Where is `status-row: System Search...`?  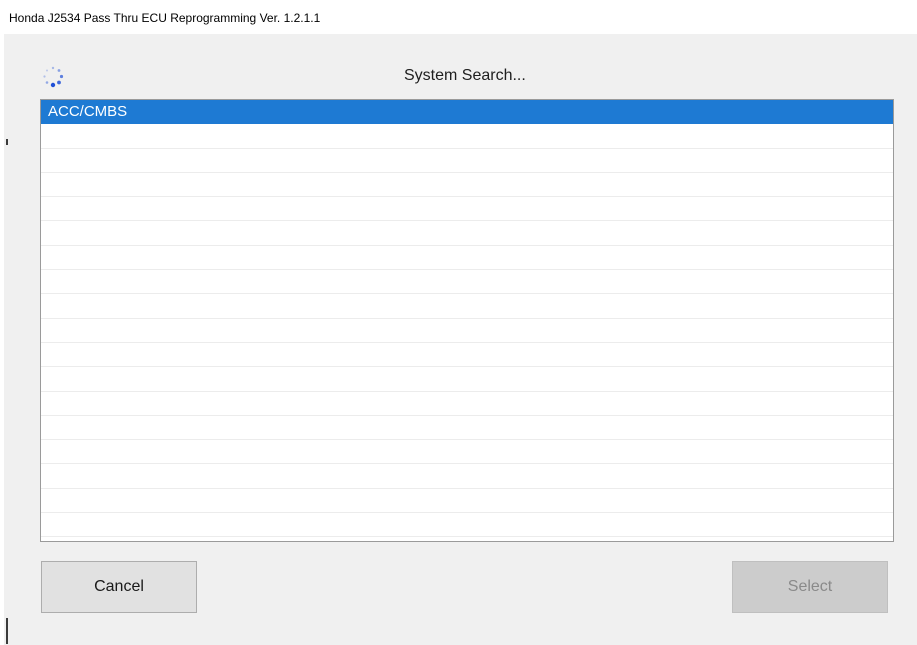
status-row: System Search... is located at coordinates (458, 76).